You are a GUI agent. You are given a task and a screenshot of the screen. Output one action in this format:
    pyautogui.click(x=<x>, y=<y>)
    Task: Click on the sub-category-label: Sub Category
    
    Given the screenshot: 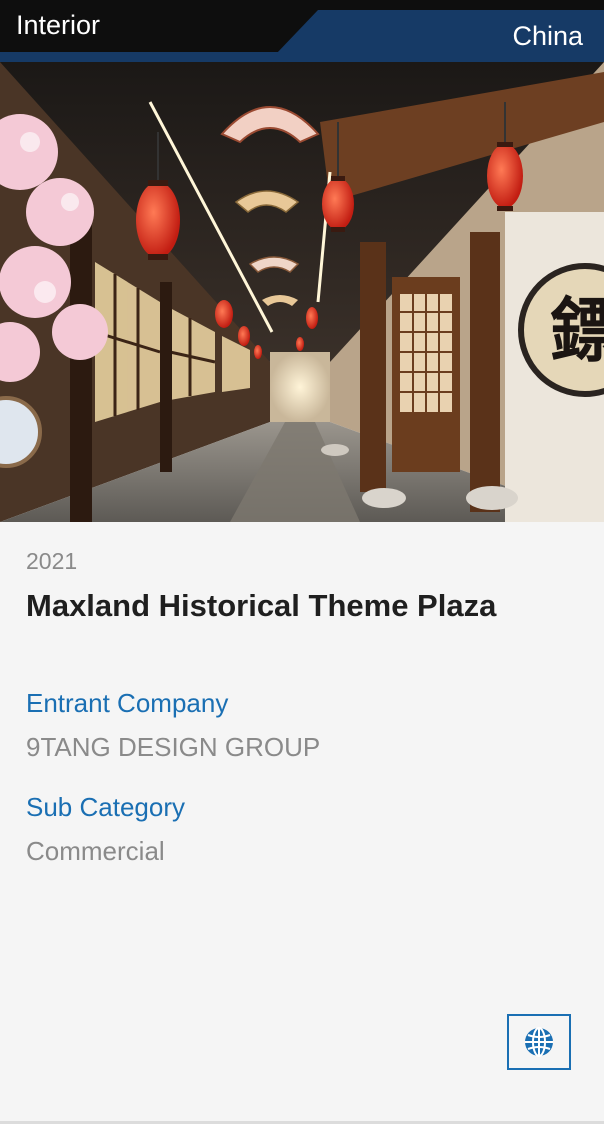 What is the action you would take?
    pyautogui.click(x=105, y=807)
    